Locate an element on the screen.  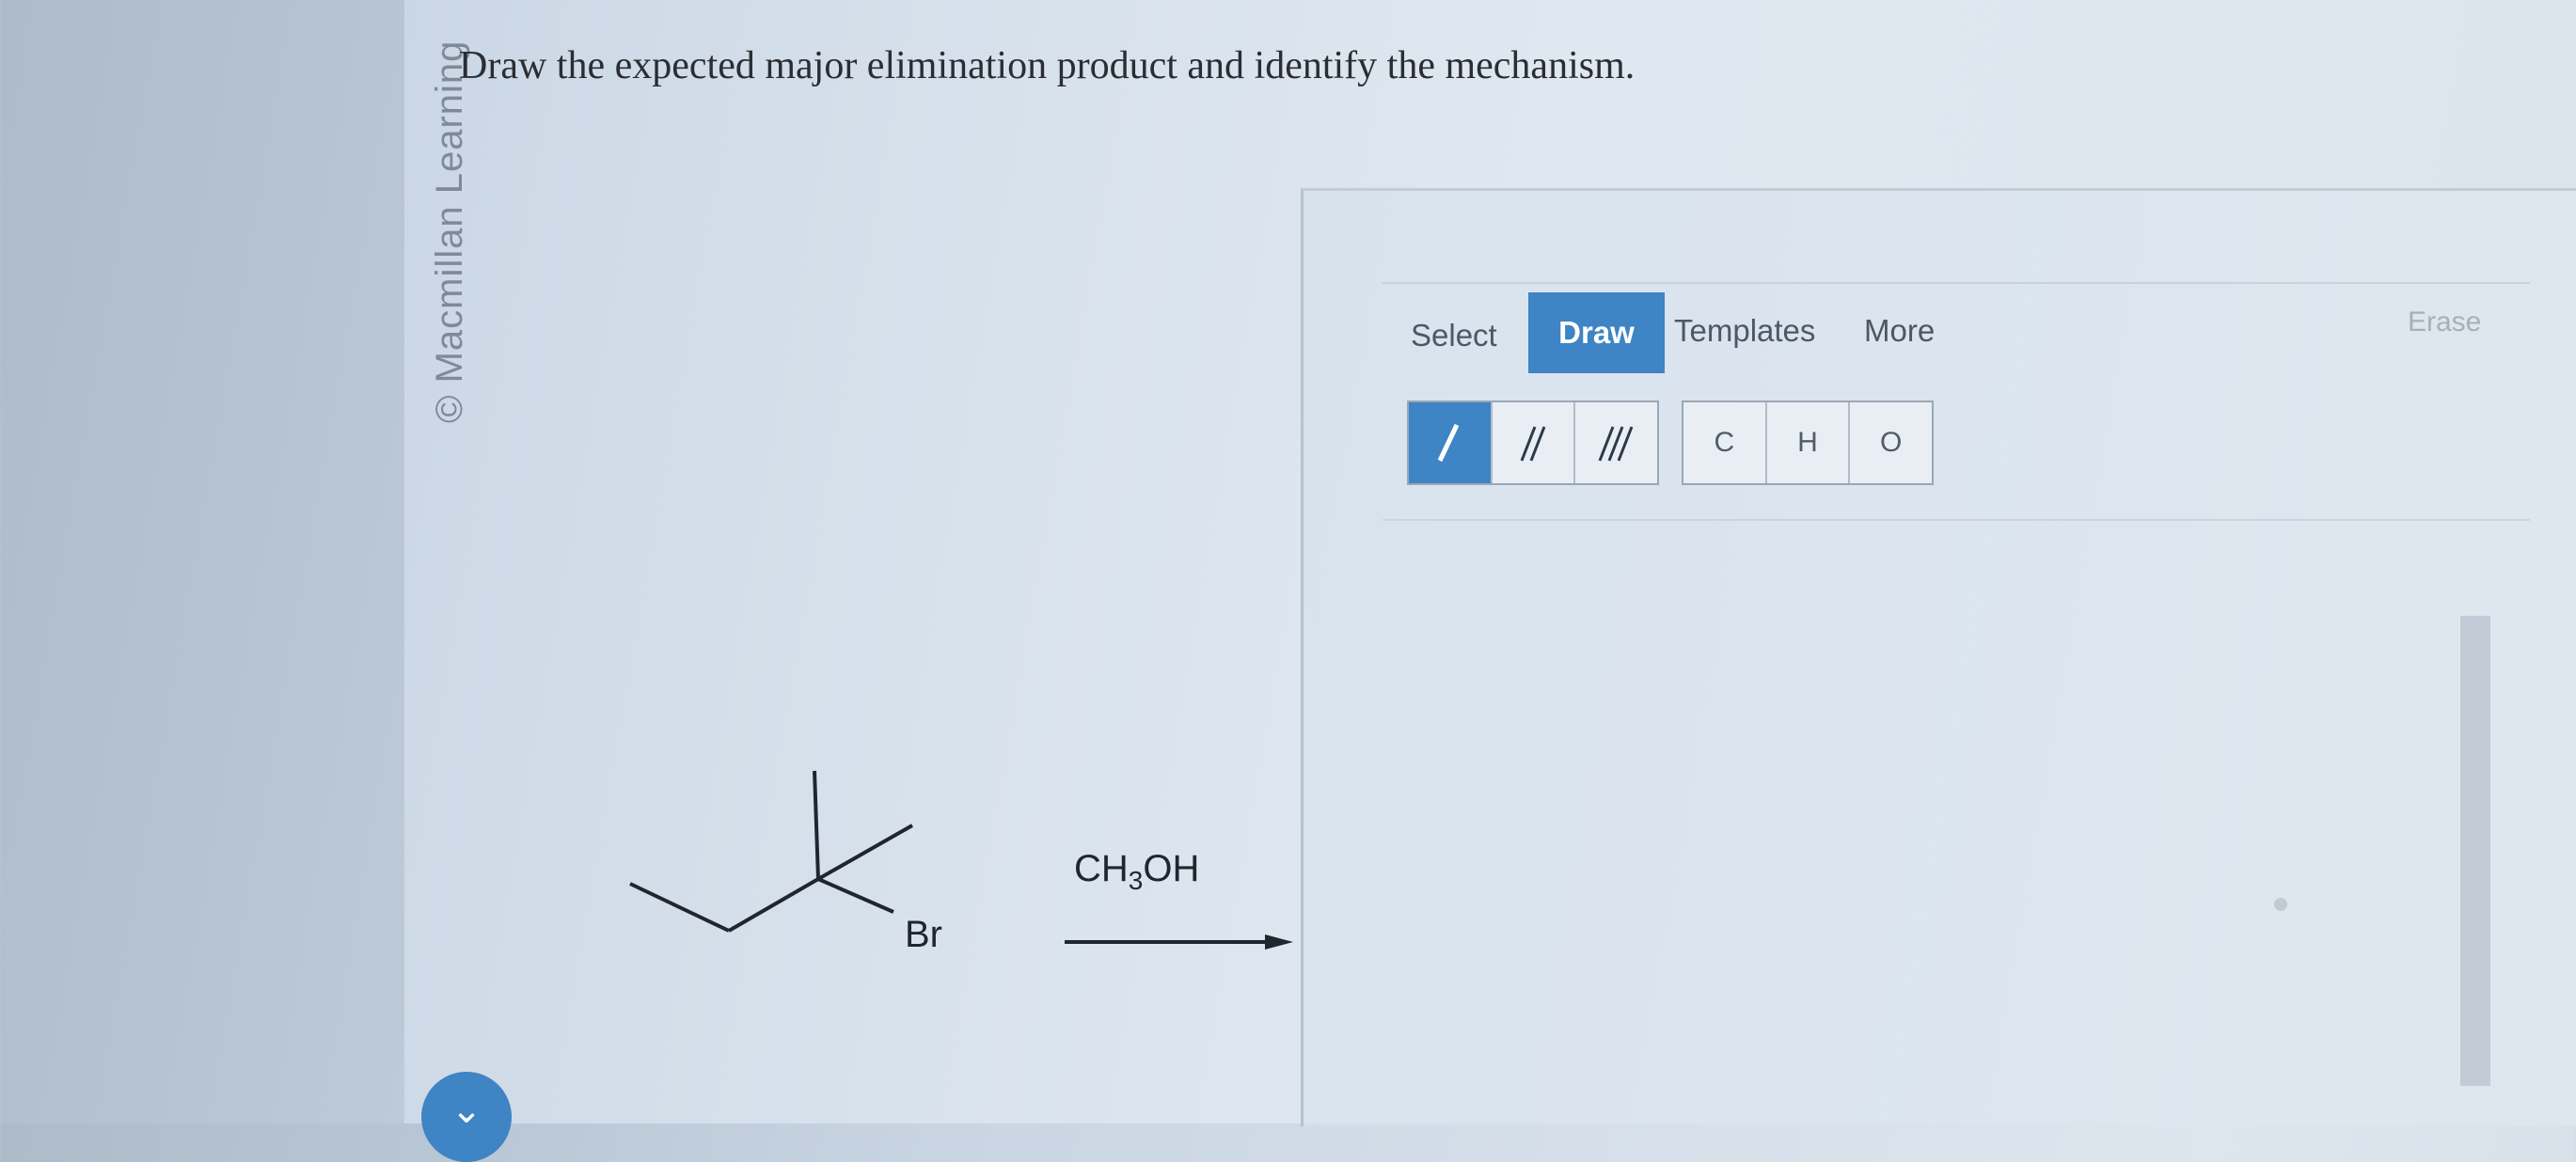
scroll-down-button: ⌄ is located at coordinates (466, 1117).